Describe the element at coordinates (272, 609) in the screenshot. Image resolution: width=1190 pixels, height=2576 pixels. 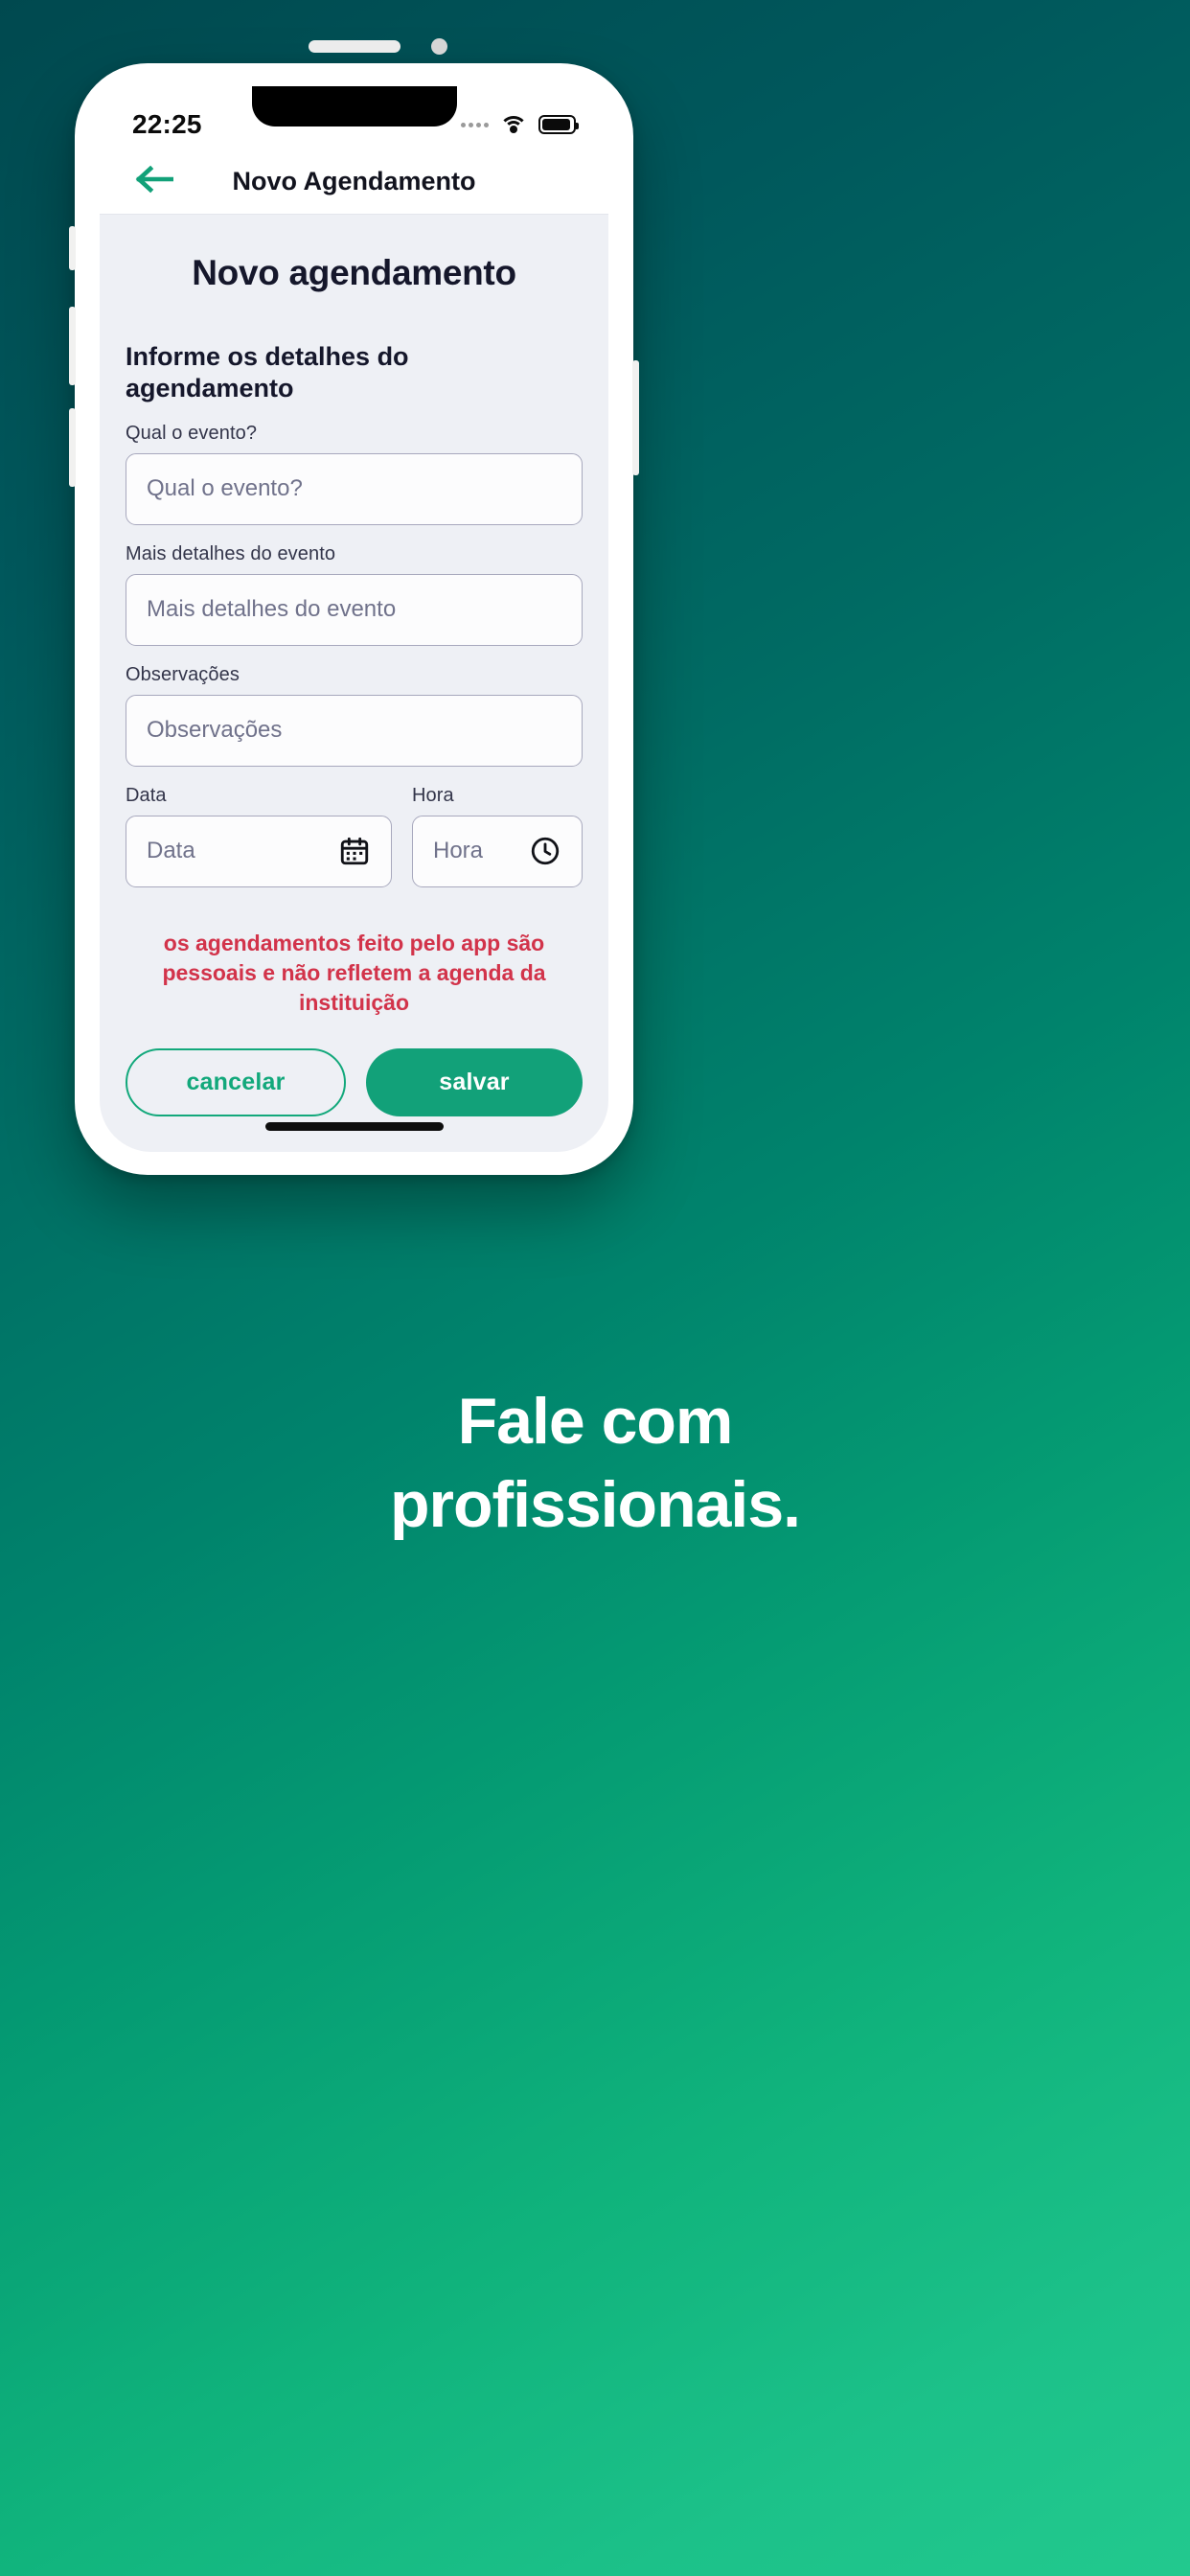
I see `input-detalhes-placeholder: Mais detalhes do evento` at that location.